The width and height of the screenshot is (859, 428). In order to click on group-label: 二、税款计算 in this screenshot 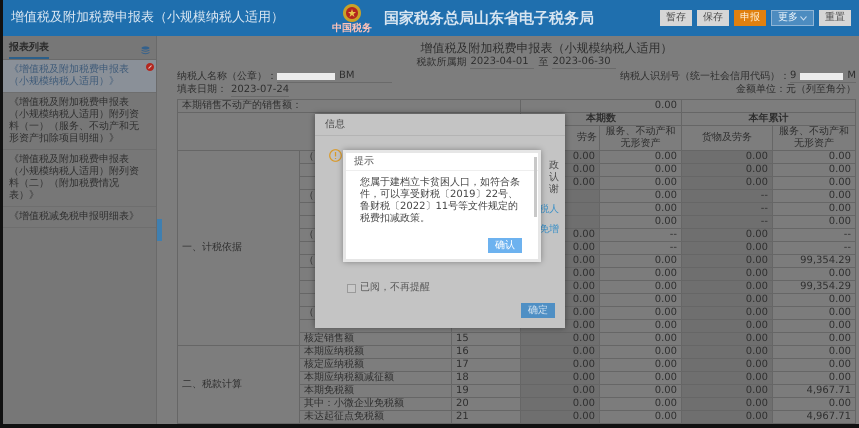, I will do `click(212, 384)`.